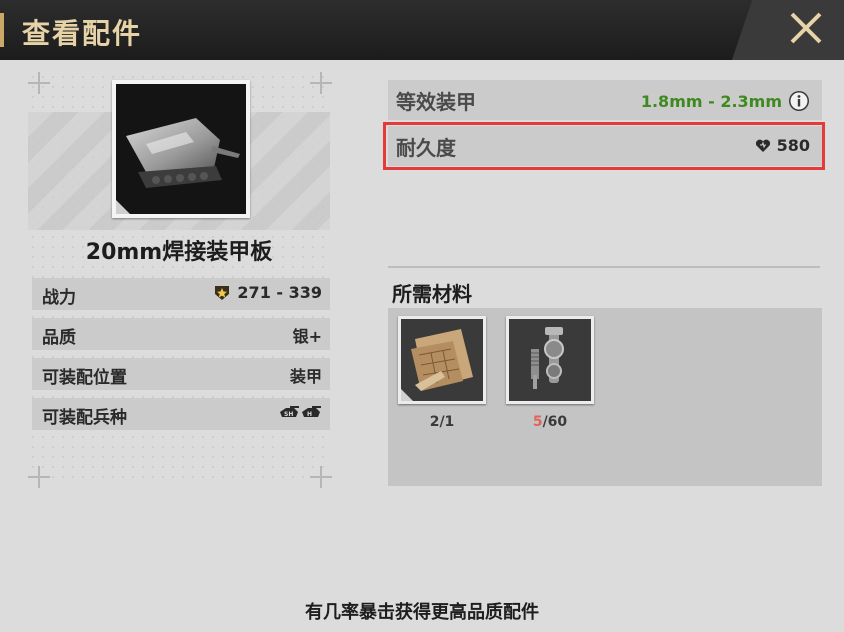 Image resolution: width=844 pixels, height=632 pixels. I want to click on material-have: 2, so click(434, 422).